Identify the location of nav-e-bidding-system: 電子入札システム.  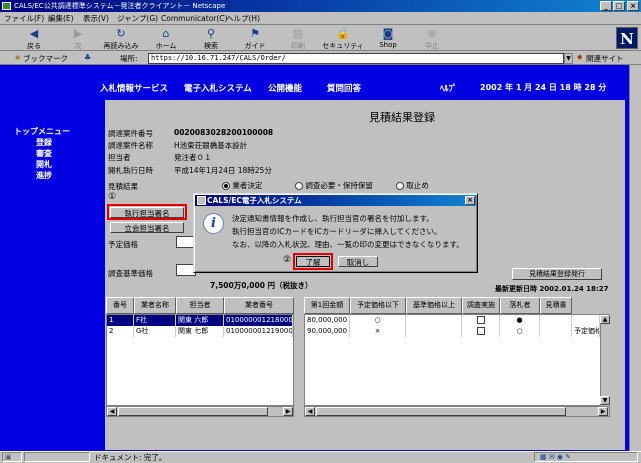
(218, 88).